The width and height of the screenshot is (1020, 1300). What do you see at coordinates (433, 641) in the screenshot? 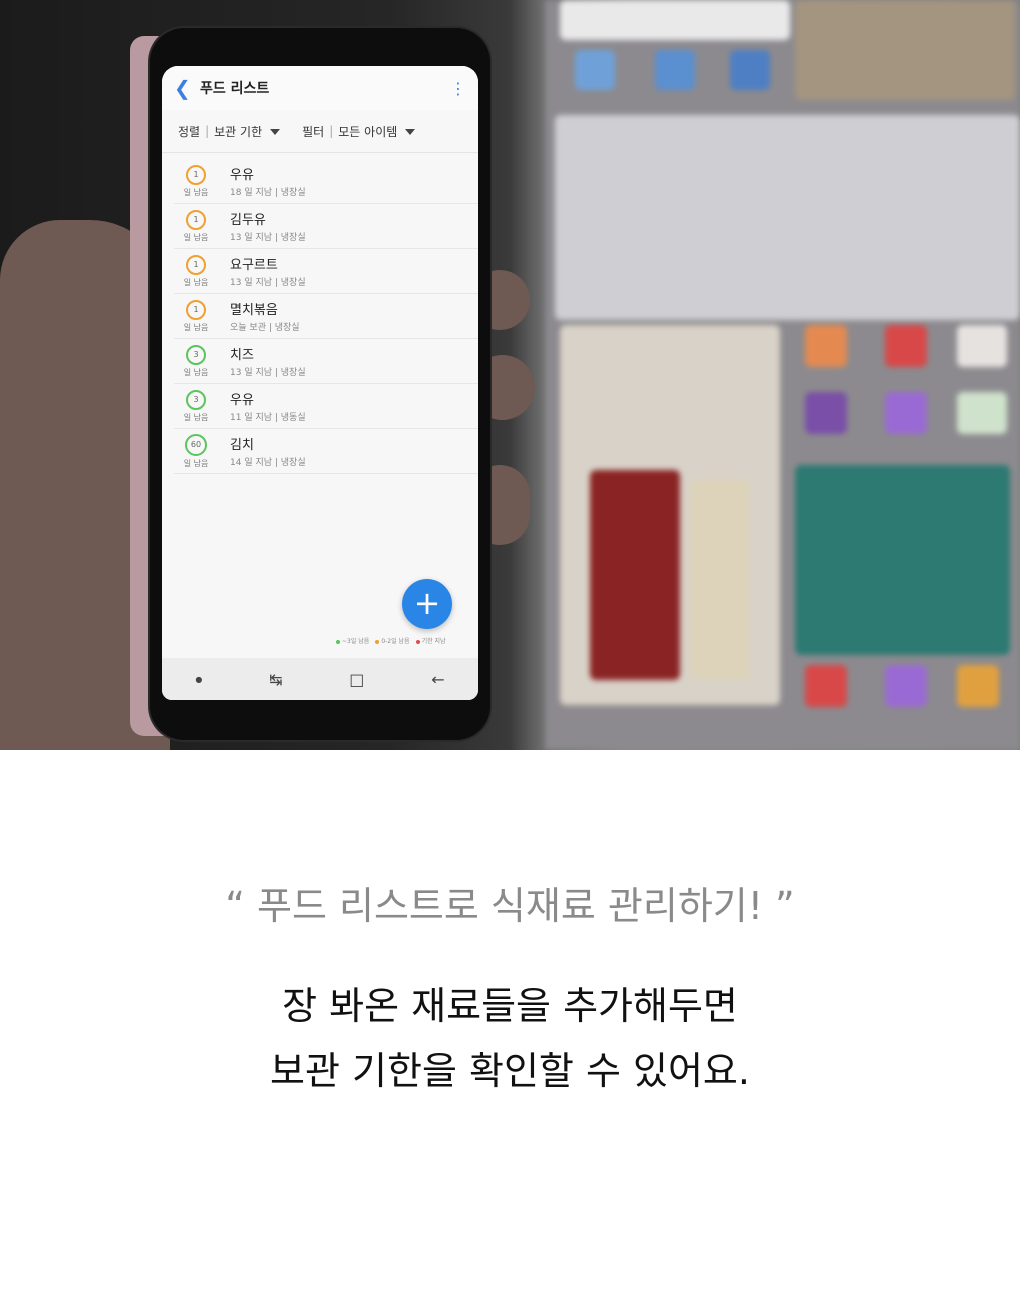
I see `legend-label: 기한 지남` at bounding box center [433, 641].